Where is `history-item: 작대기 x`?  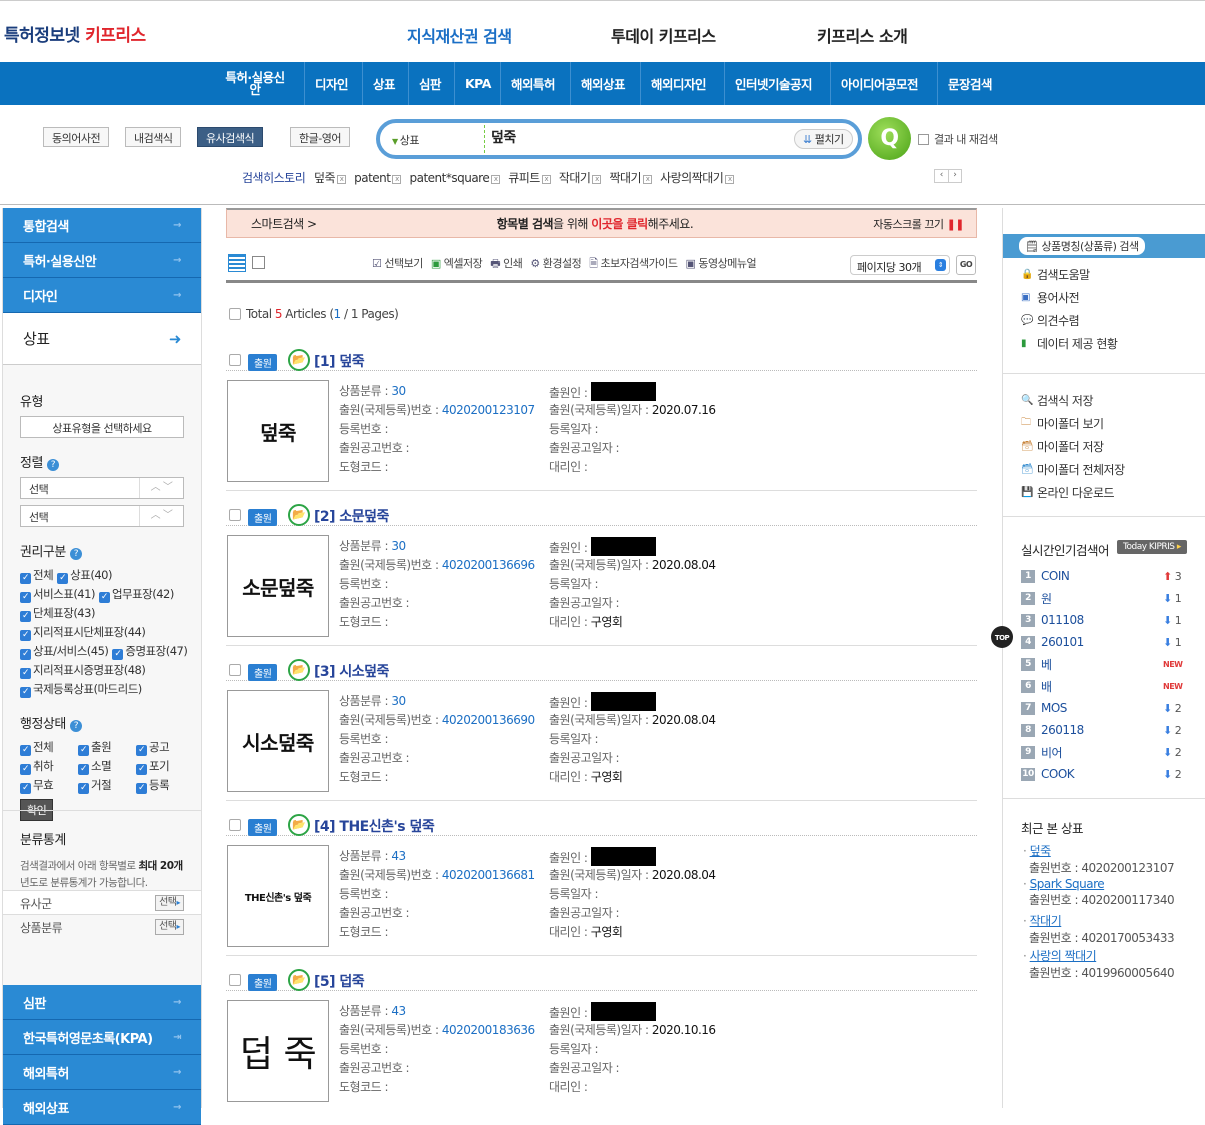
history-item: 작대기 x is located at coordinates (580, 178).